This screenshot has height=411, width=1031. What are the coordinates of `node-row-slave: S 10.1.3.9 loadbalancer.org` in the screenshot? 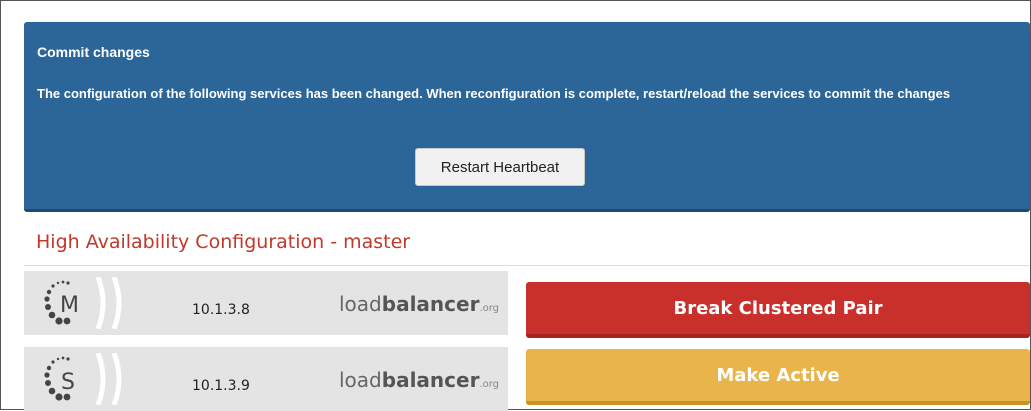 It's located at (266, 379).